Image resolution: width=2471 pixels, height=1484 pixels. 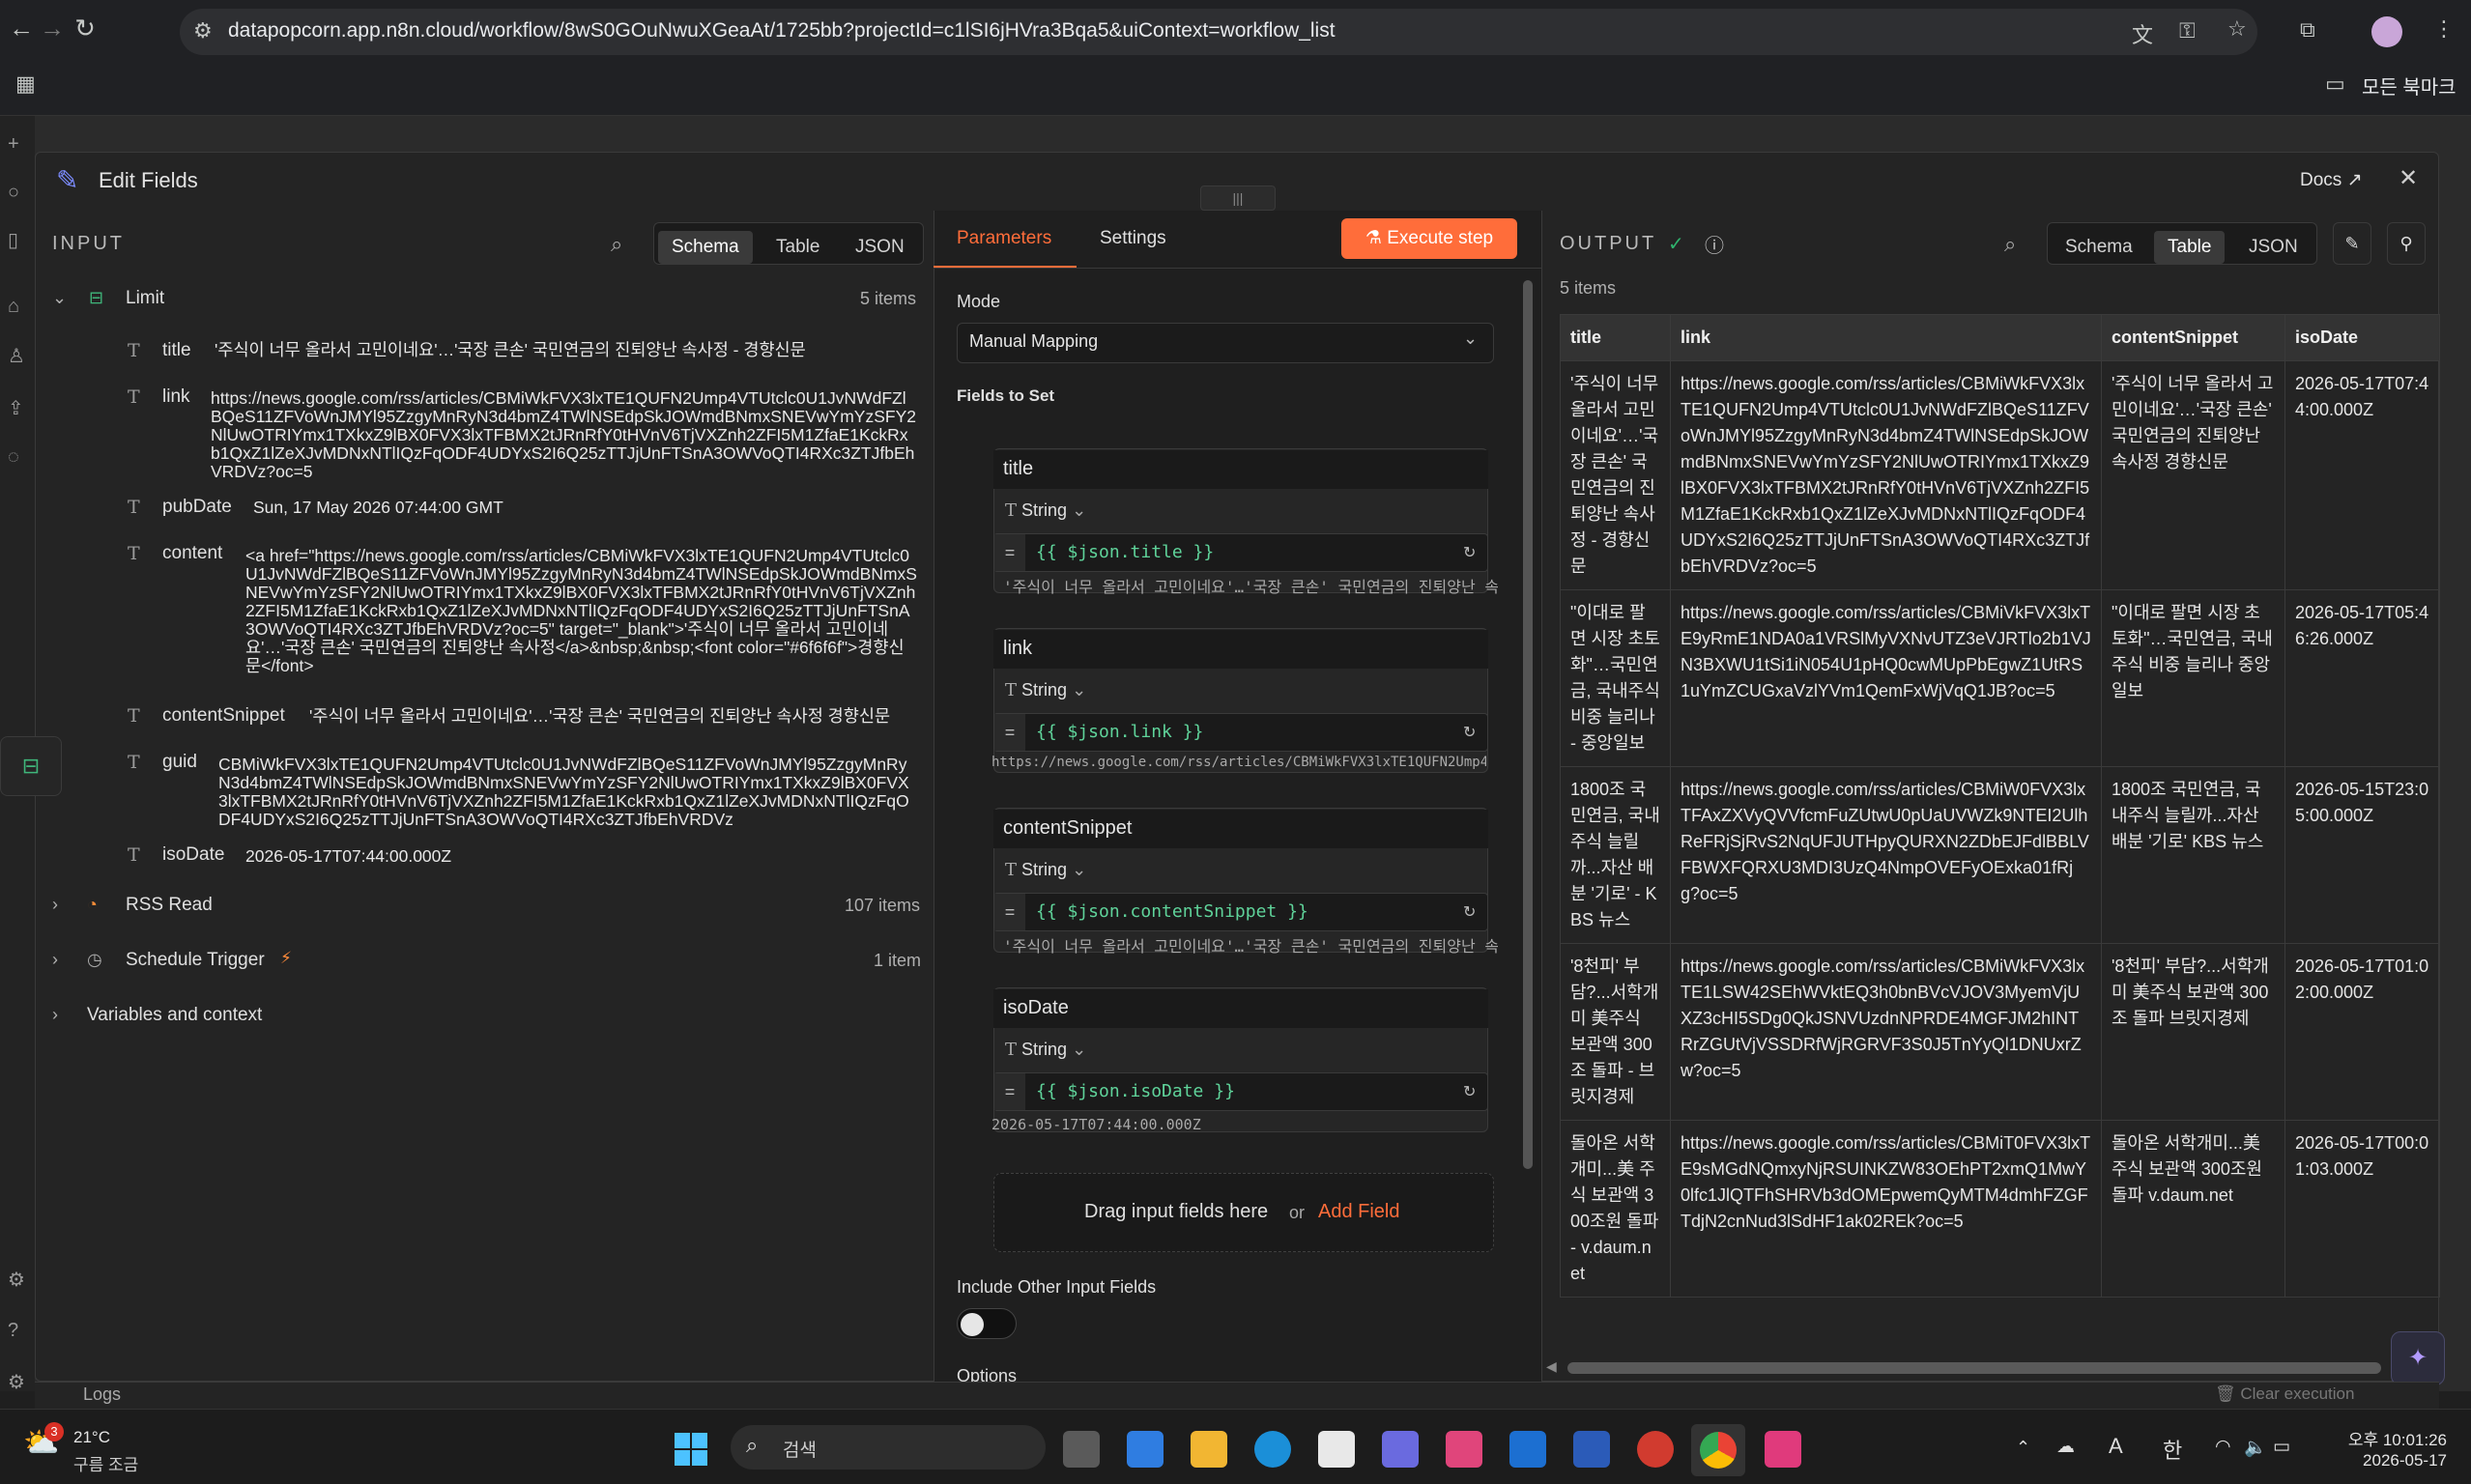 I want to click on field-key-contentsnippet: contentSnippet, so click(x=224, y=716).